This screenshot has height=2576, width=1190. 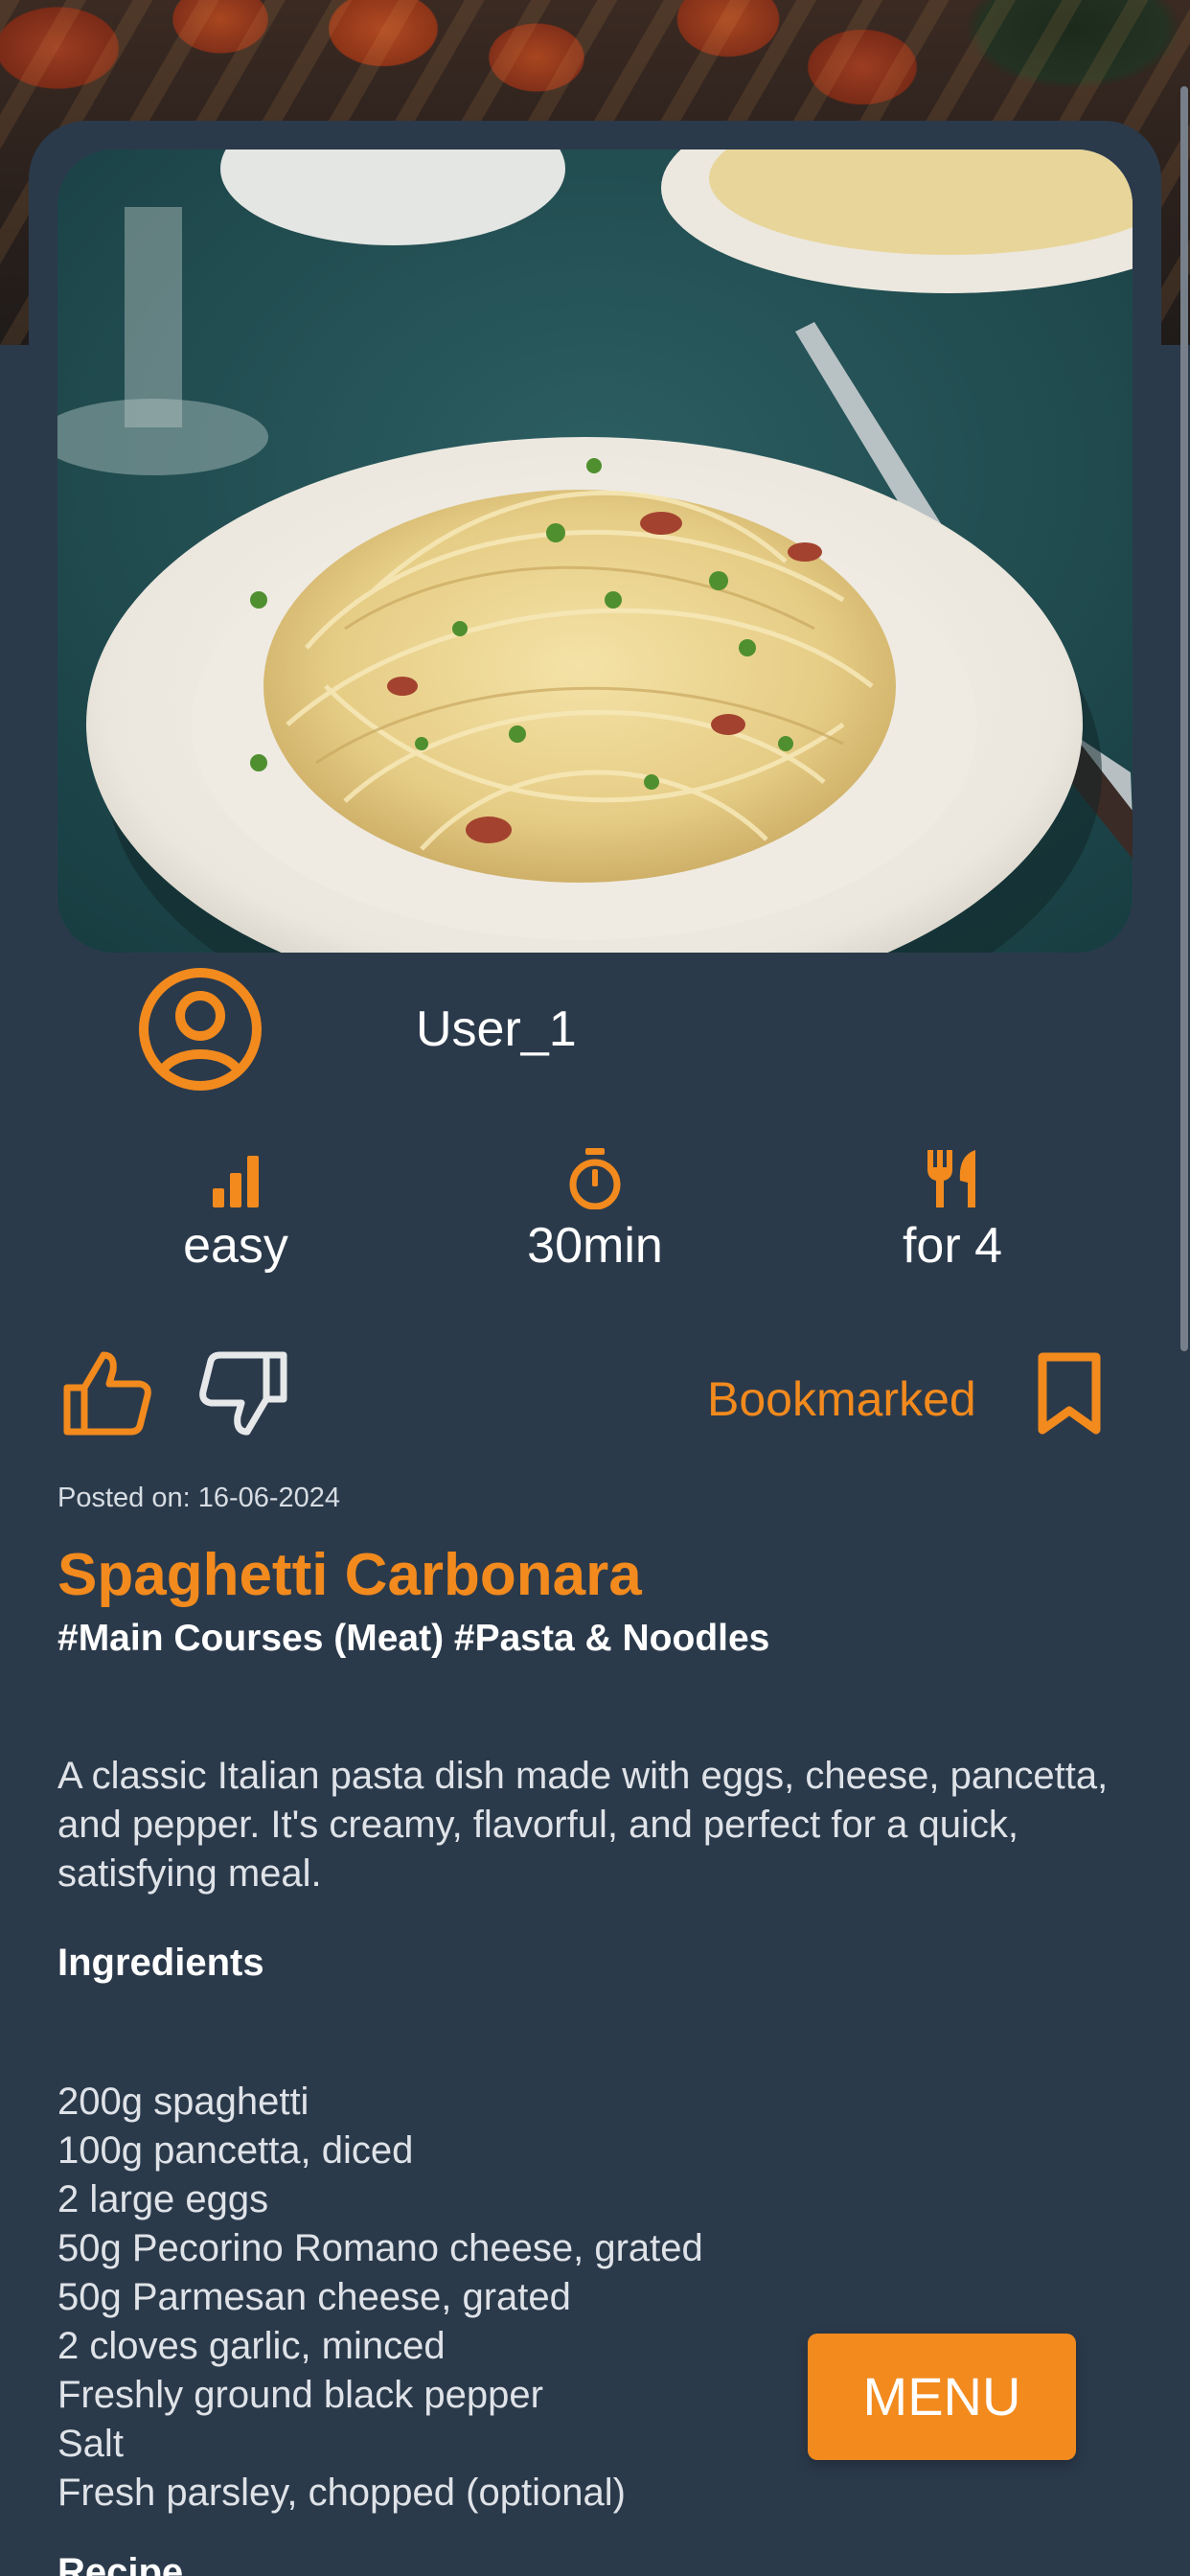 I want to click on recipe-tags: #Main Courses (Meat) #Pasta & Noodles, so click(x=413, y=1638).